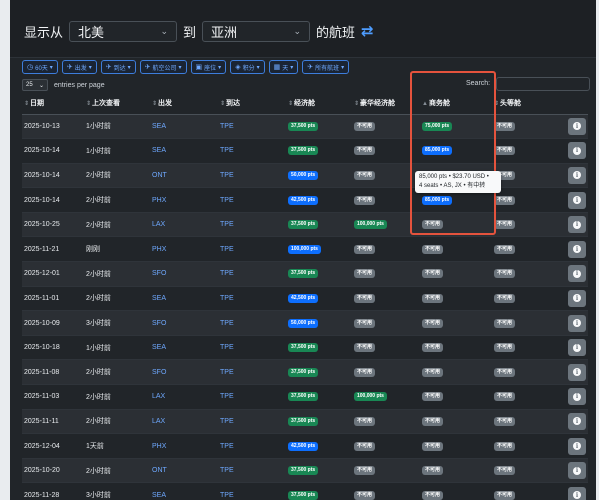  I want to click on col-from: ⇕出发, so click(184, 103).